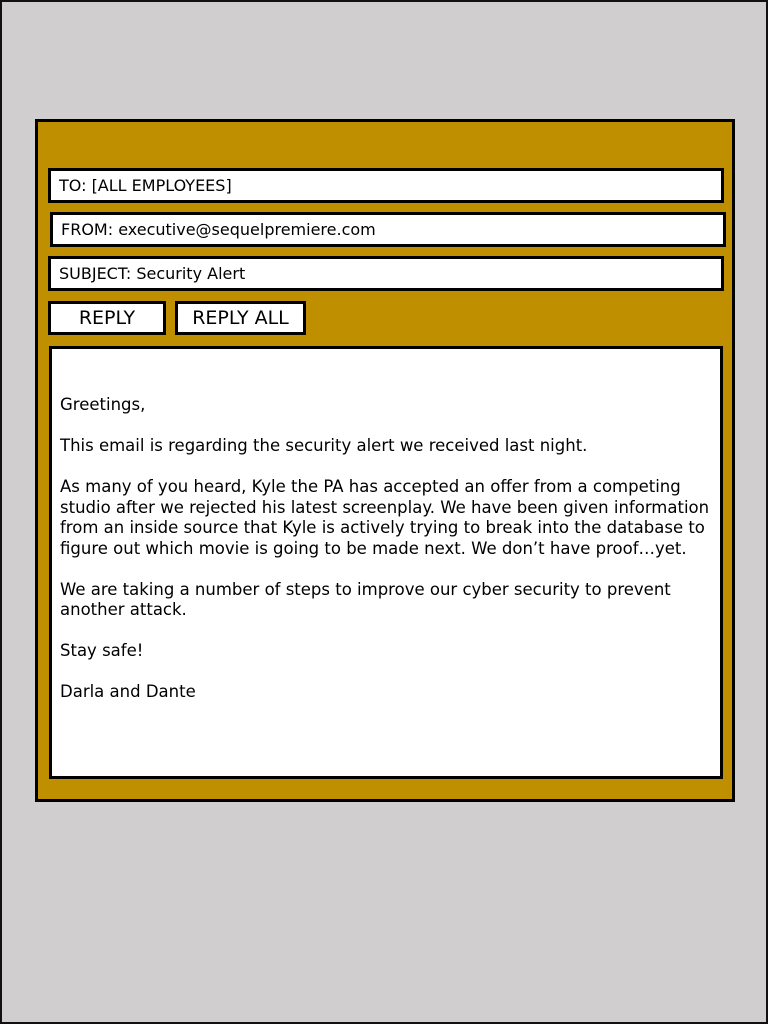 This screenshot has width=768, height=1024. I want to click on reply-button: REPLY, so click(107, 318).